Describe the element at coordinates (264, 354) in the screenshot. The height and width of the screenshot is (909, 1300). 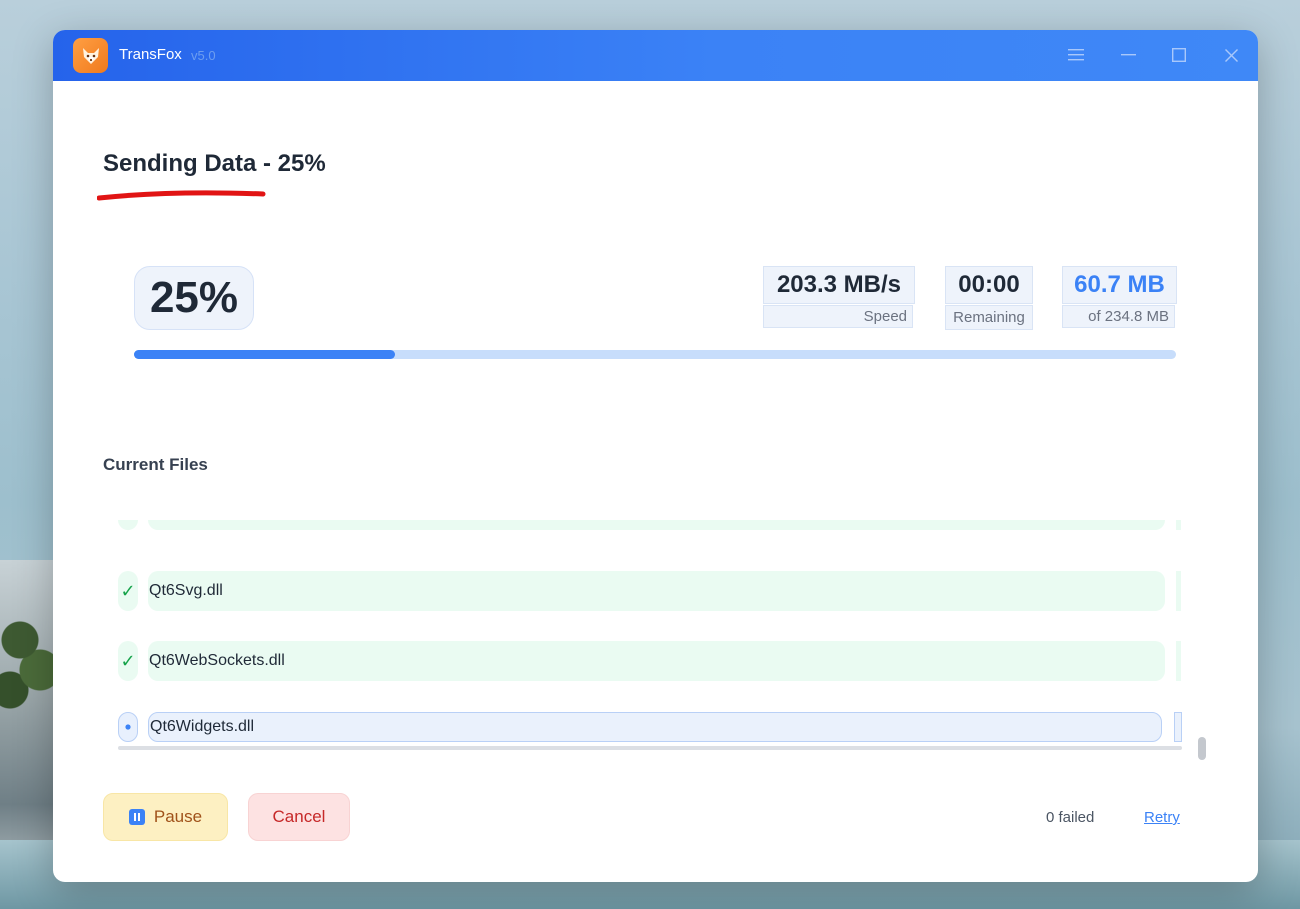
I see `progress-bar-fill` at that location.